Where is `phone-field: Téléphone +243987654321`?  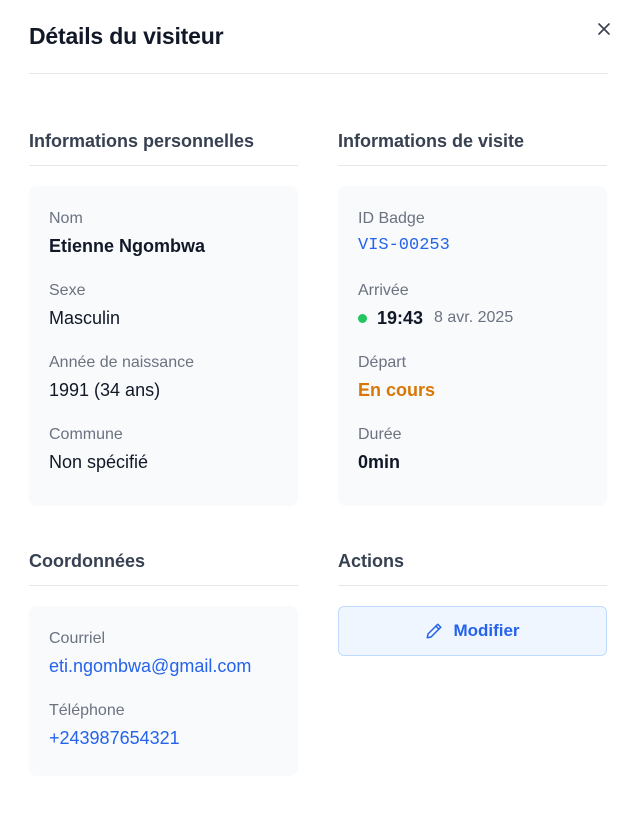 phone-field: Téléphone +243987654321 is located at coordinates (163, 725).